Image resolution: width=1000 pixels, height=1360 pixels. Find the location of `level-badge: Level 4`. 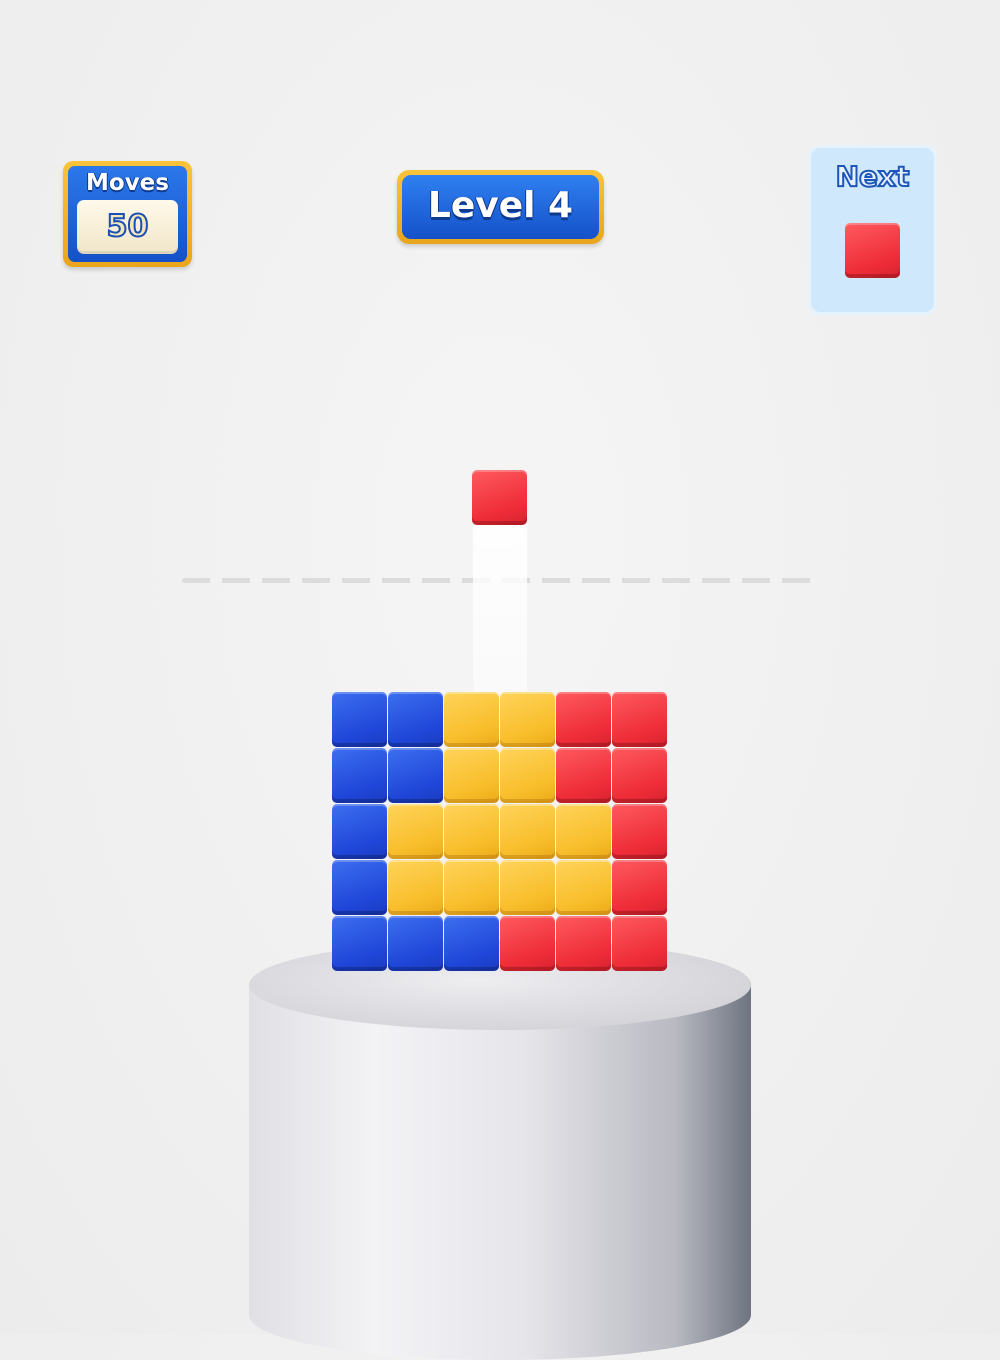

level-badge: Level 4 is located at coordinates (500, 207).